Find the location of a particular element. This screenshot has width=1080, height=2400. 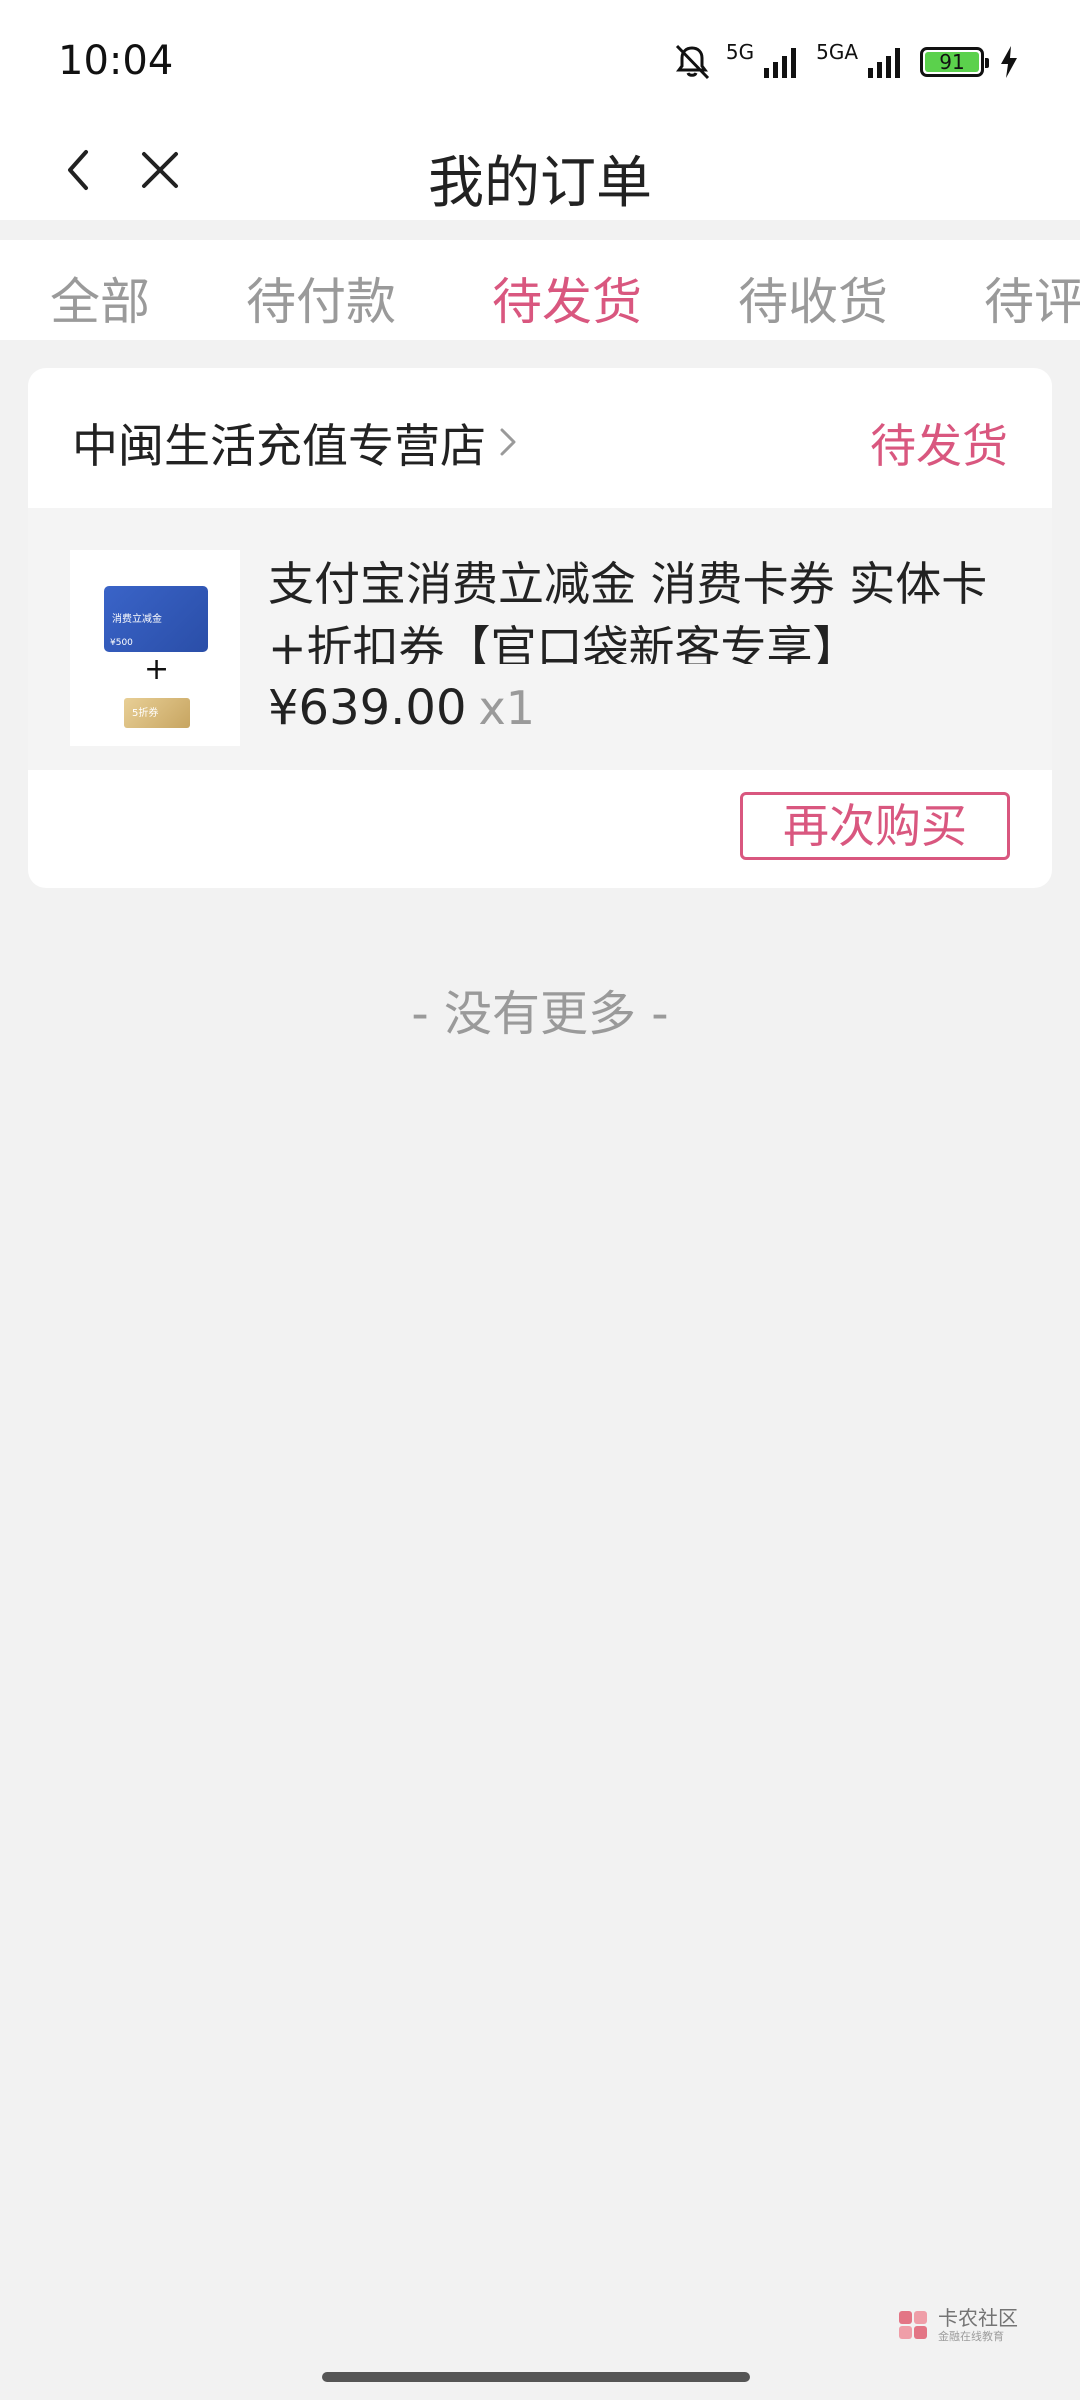

watermark-title: 卡农社区 is located at coordinates (978, 2318).